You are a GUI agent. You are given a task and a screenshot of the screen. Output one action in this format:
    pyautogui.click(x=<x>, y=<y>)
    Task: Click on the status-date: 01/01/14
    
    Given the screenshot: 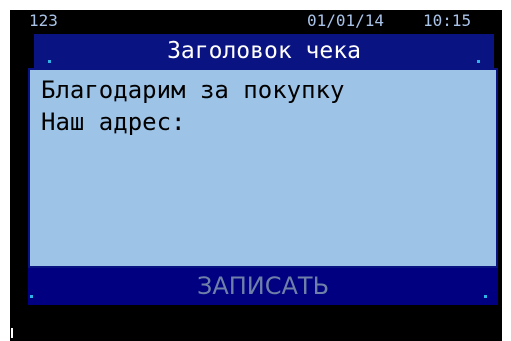 What is the action you would take?
    pyautogui.click(x=346, y=20)
    